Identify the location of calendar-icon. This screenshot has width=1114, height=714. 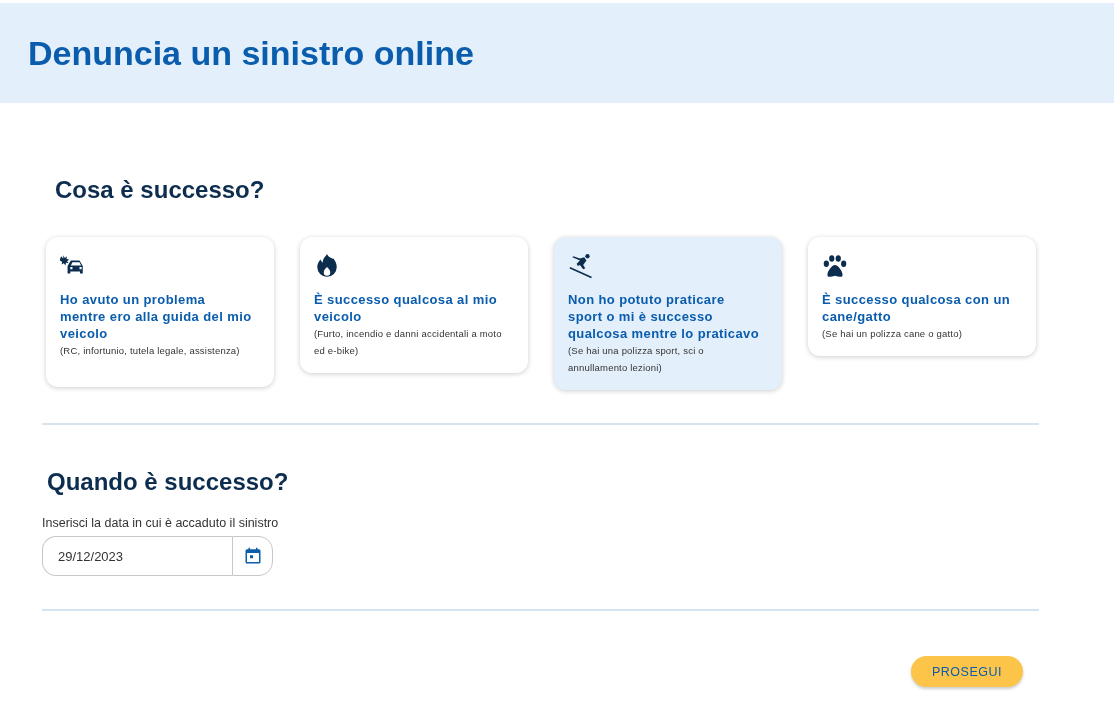
(252, 556).